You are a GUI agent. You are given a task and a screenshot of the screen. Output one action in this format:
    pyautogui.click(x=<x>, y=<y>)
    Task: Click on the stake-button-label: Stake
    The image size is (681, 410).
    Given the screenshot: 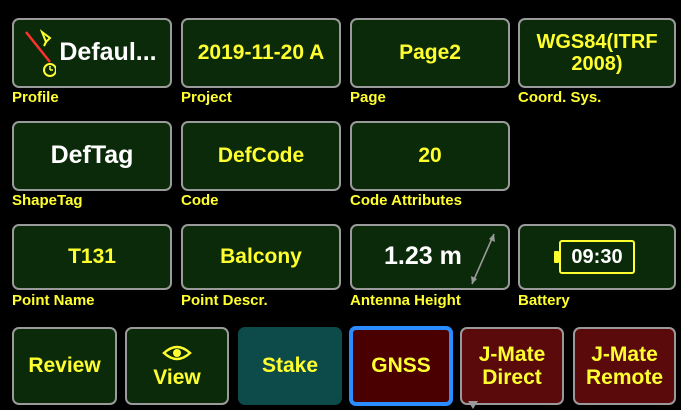 What is the action you would take?
    pyautogui.click(x=290, y=366)
    